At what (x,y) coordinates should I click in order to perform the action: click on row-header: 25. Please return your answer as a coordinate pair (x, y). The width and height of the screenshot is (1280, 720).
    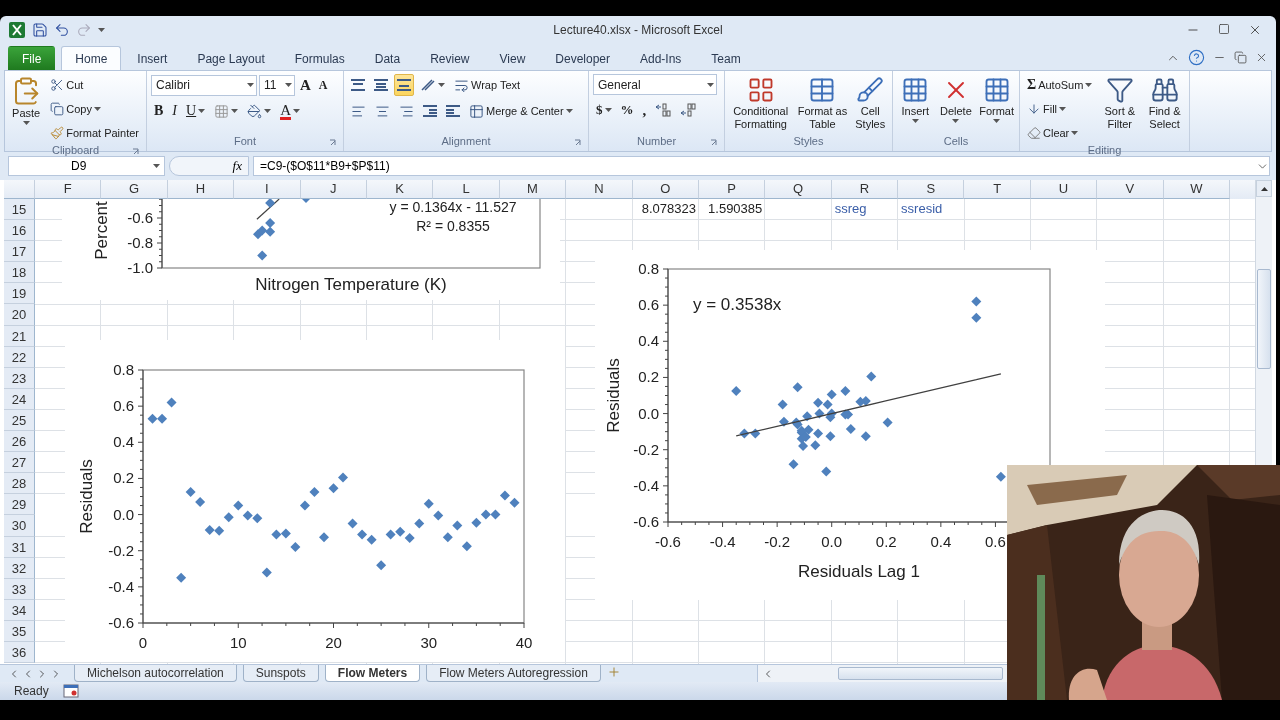
    Looking at the image, I should click on (19, 420).